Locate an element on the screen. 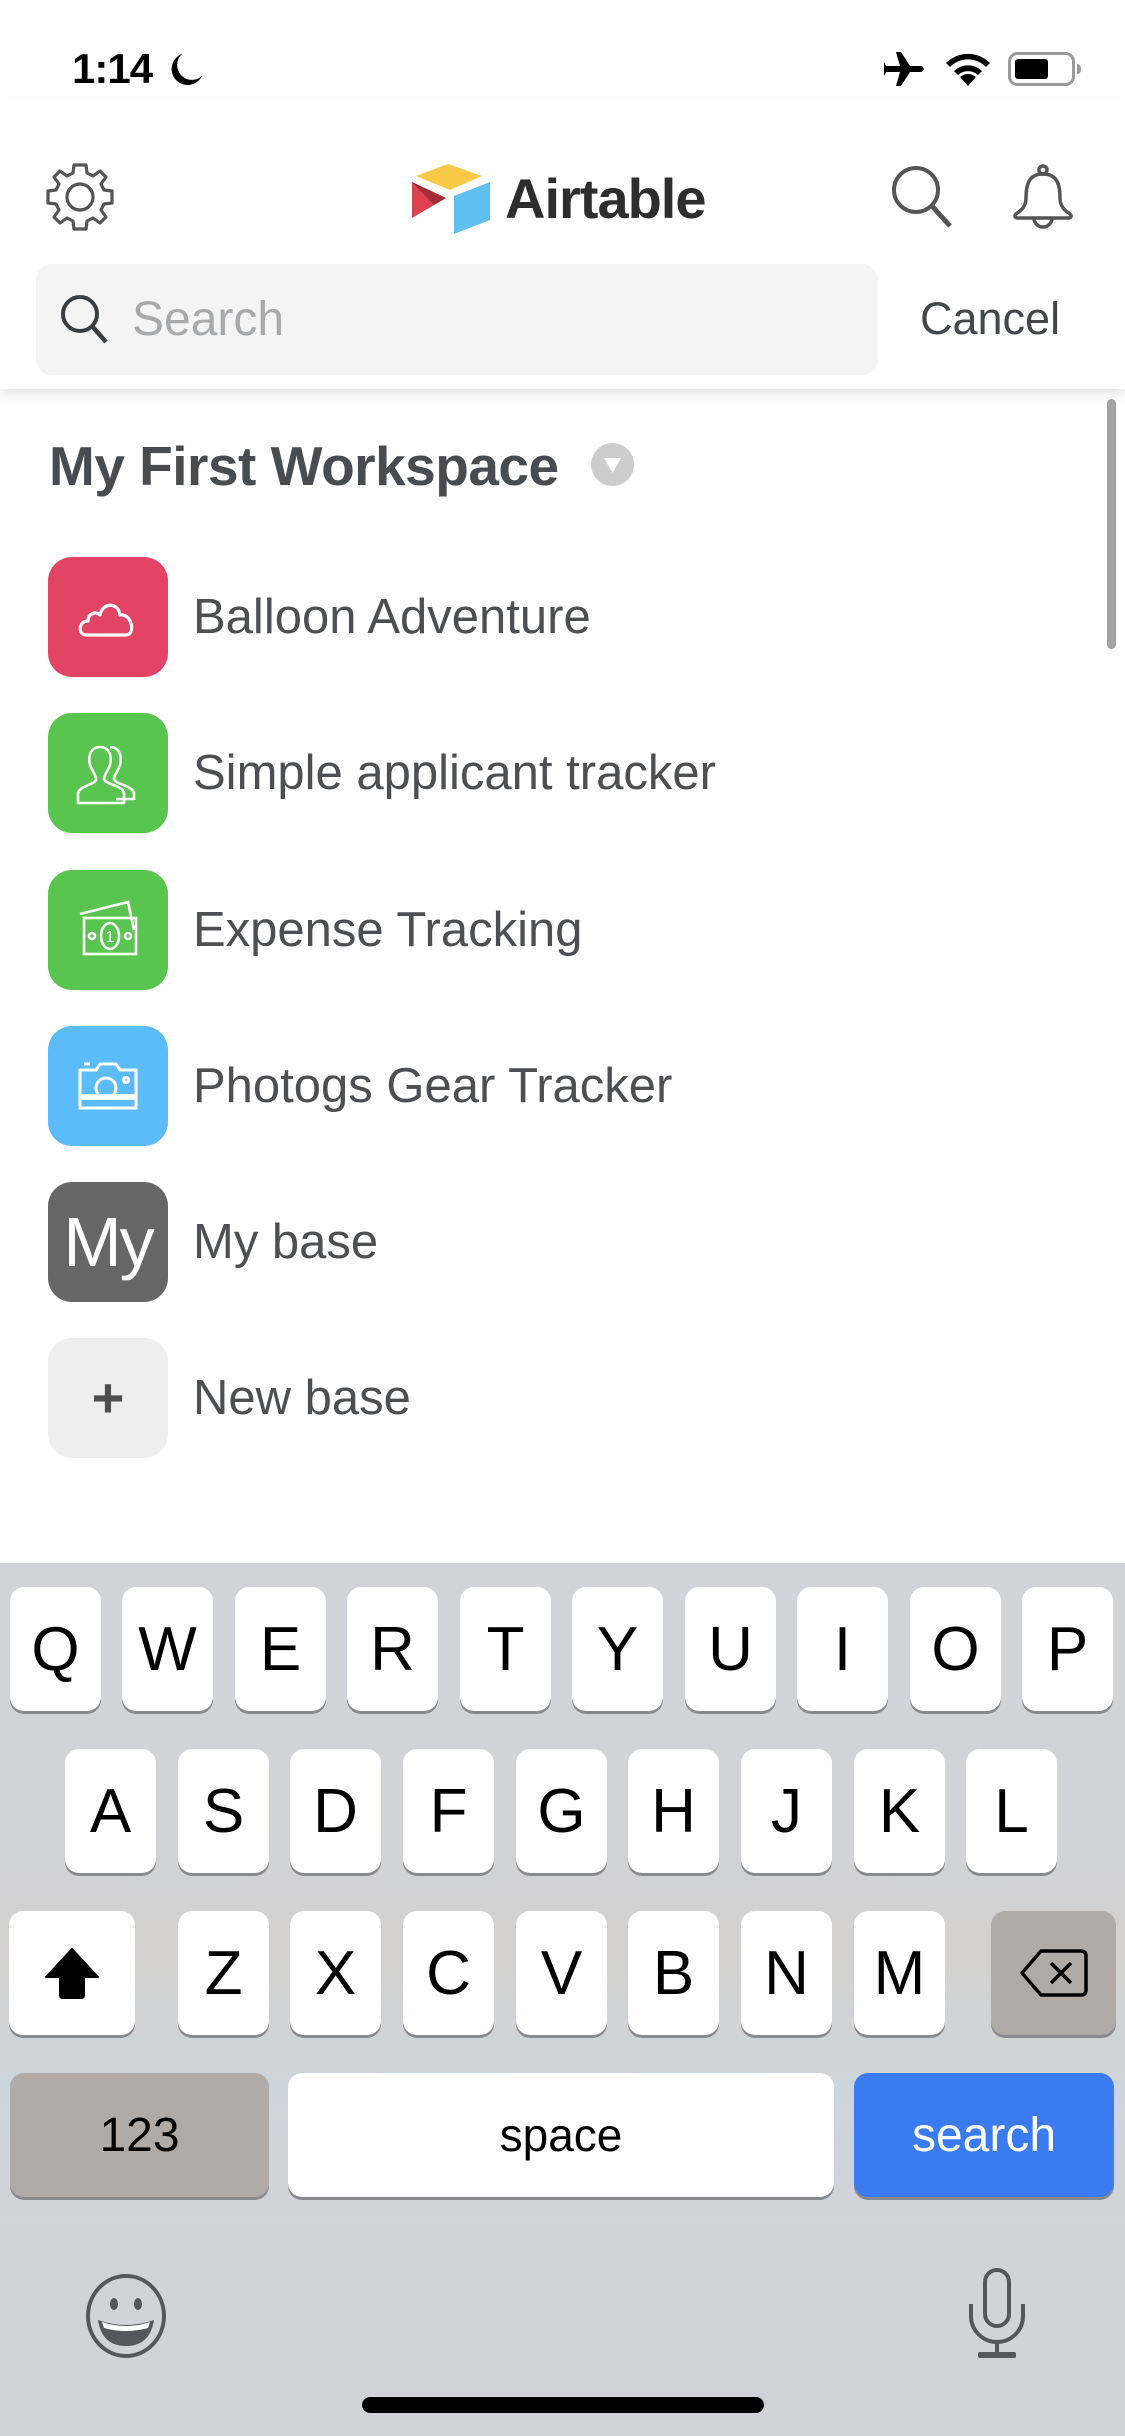 Image resolution: width=1125 pixels, height=2436 pixels. key-z: Z is located at coordinates (223, 1973).